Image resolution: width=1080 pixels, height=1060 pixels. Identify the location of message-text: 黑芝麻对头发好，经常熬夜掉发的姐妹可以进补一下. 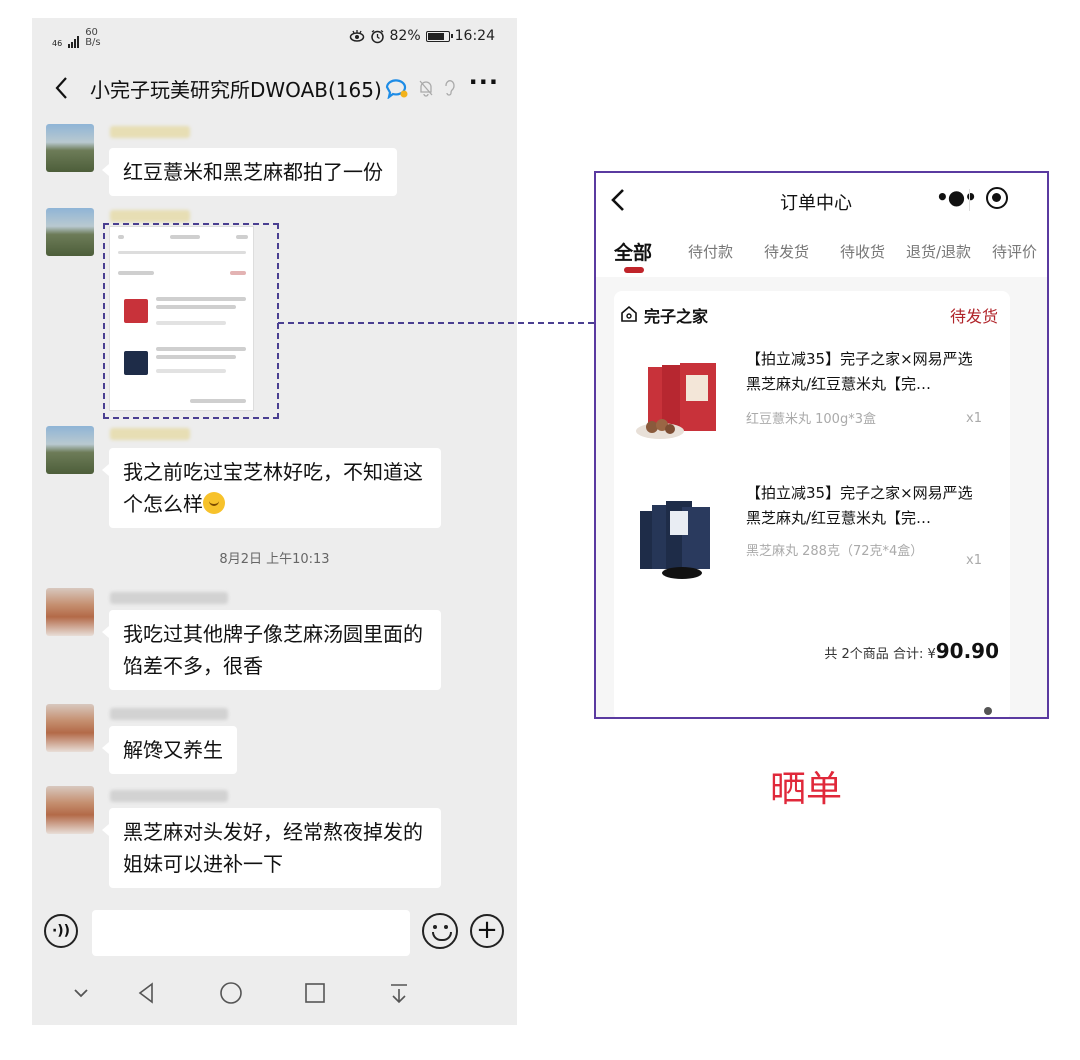
(273, 848).